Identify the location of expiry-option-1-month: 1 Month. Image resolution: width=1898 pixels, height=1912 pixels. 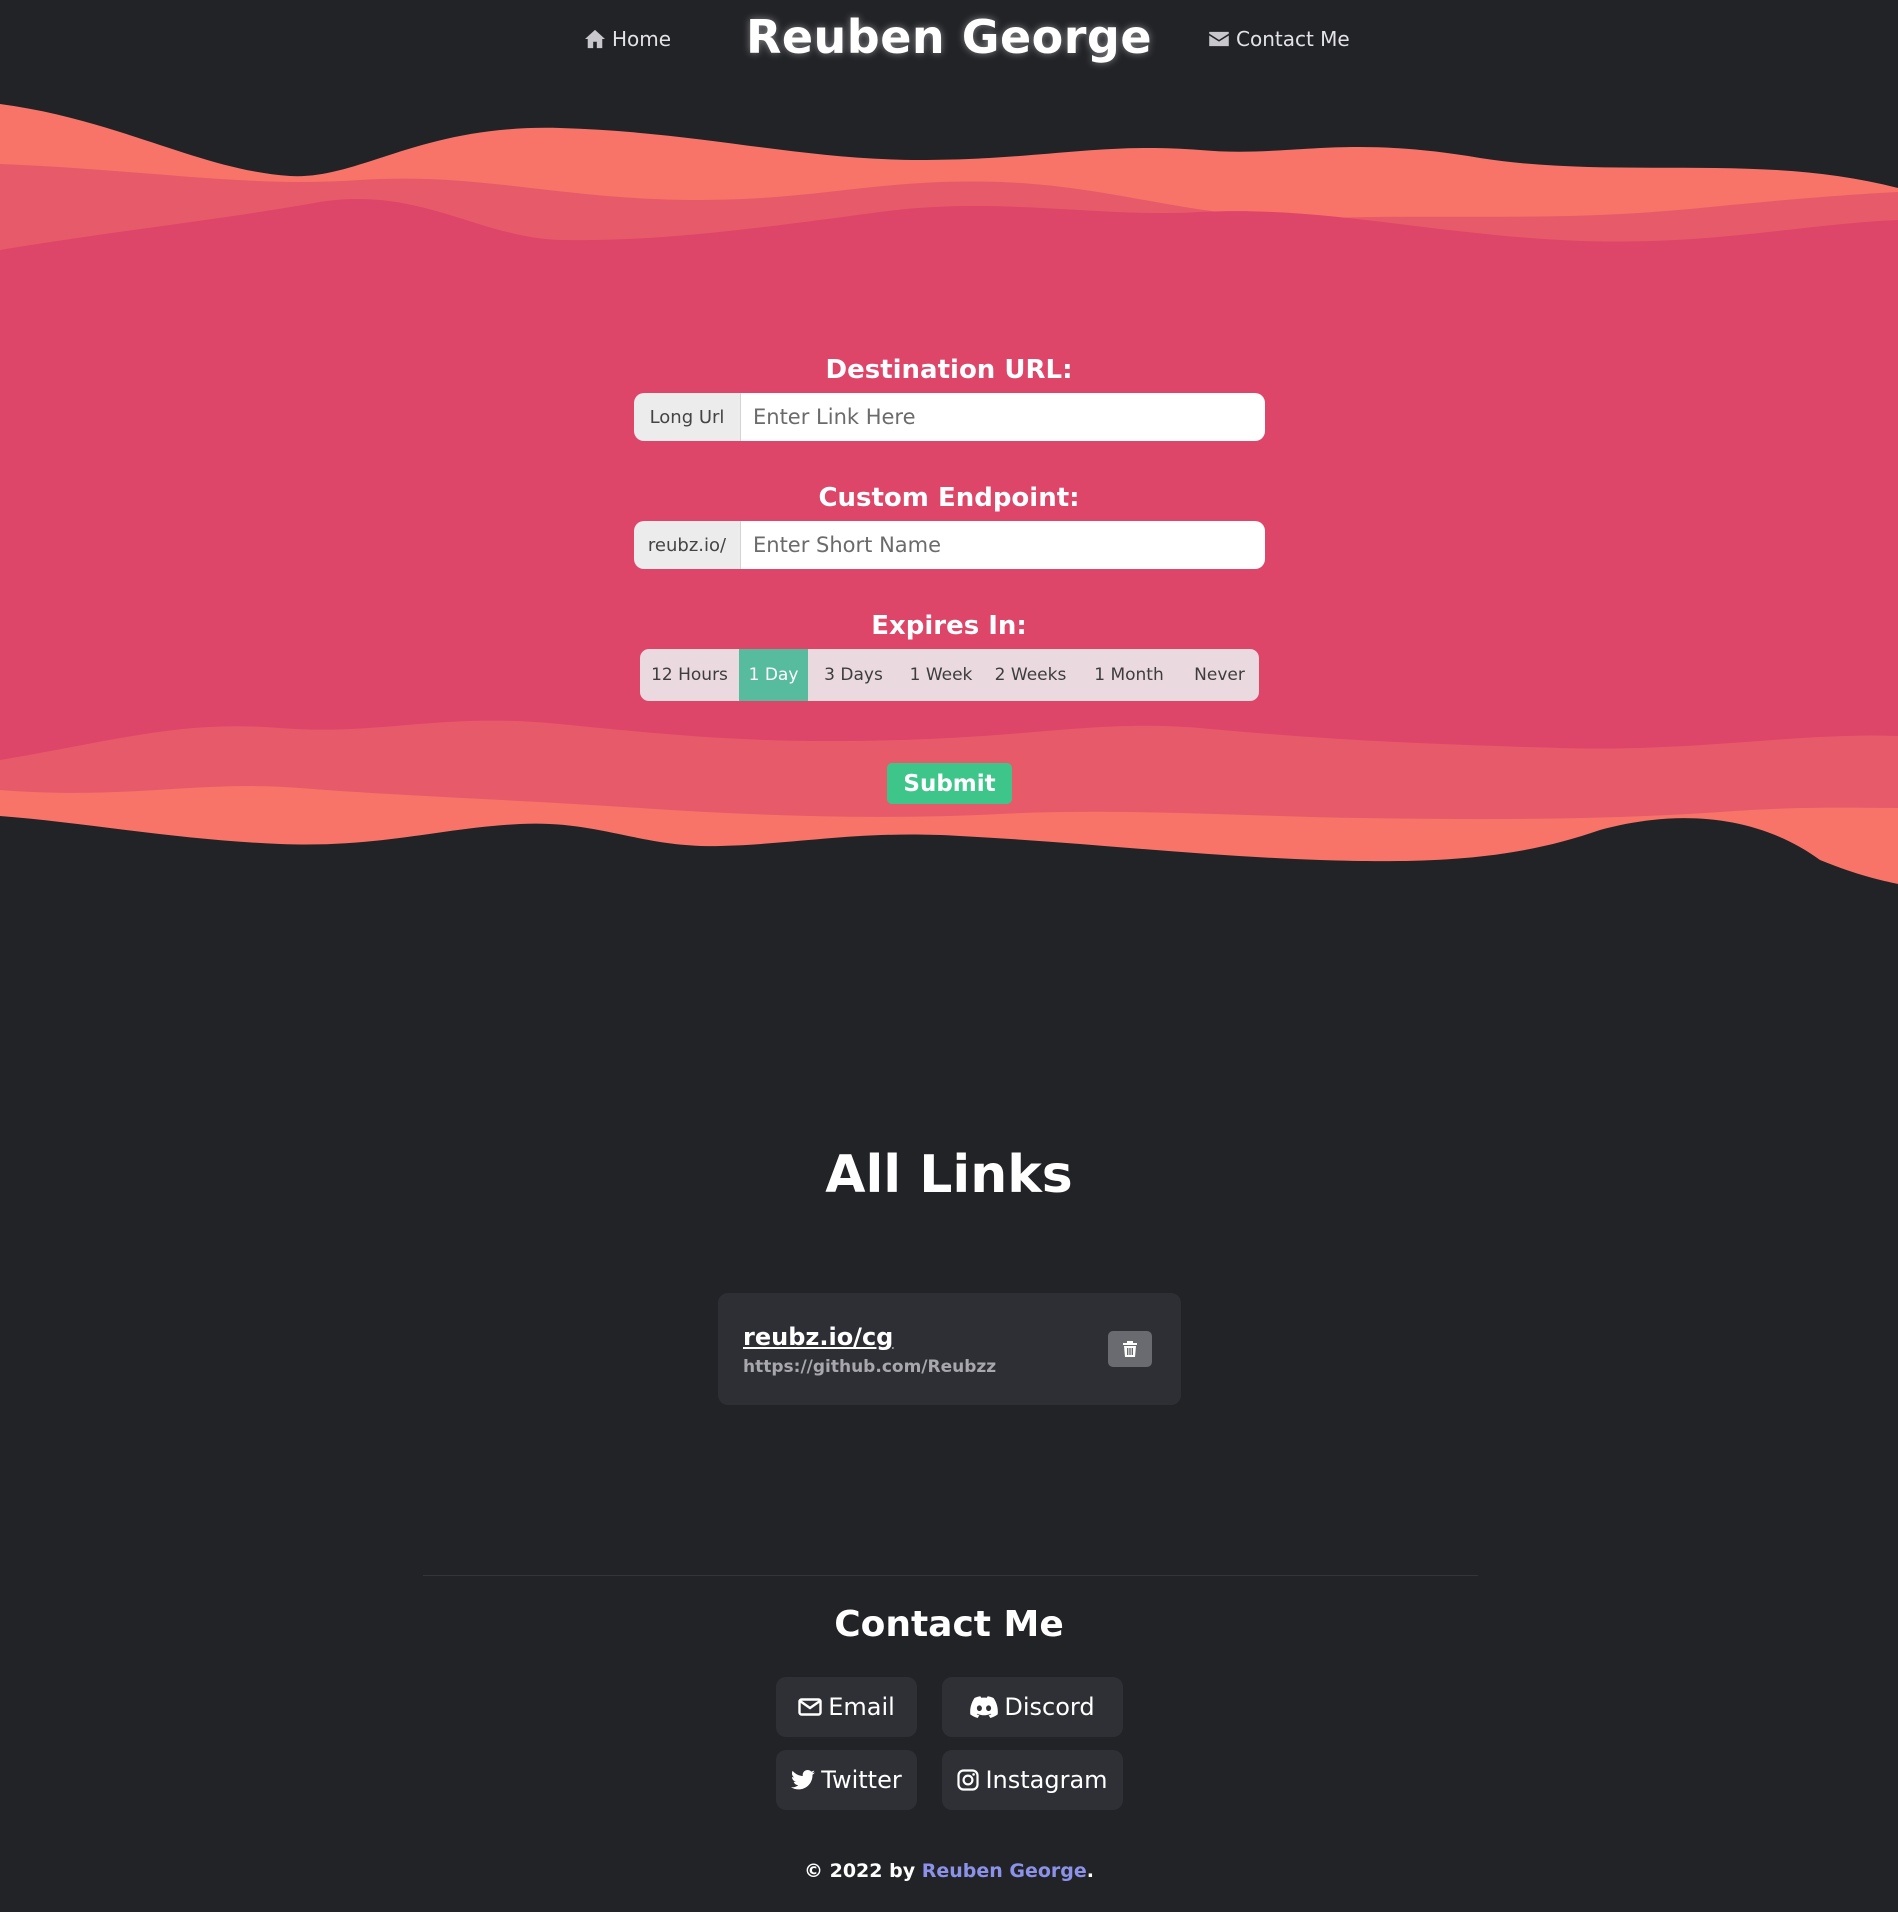
(1129, 675).